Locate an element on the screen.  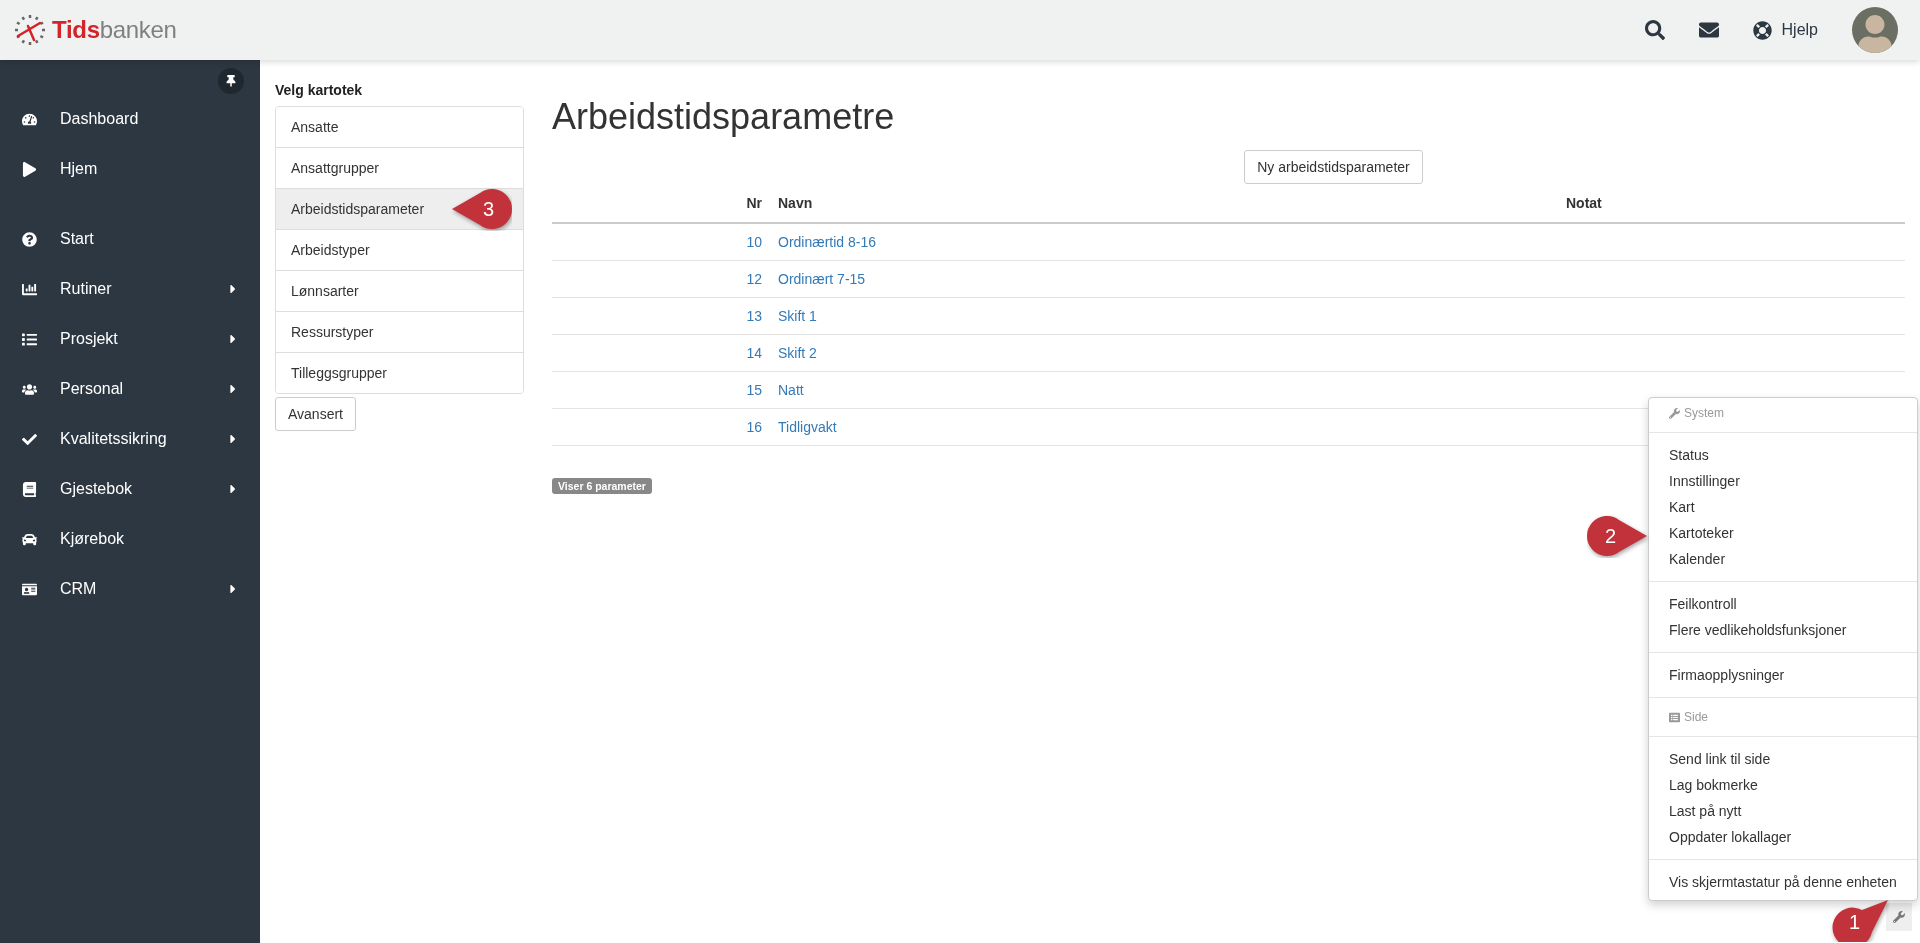
name-link: Natt is located at coordinates (791, 390).